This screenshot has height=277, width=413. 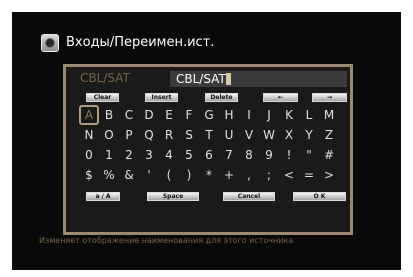 I want to click on char-key-semicolon: ;, so click(x=269, y=175).